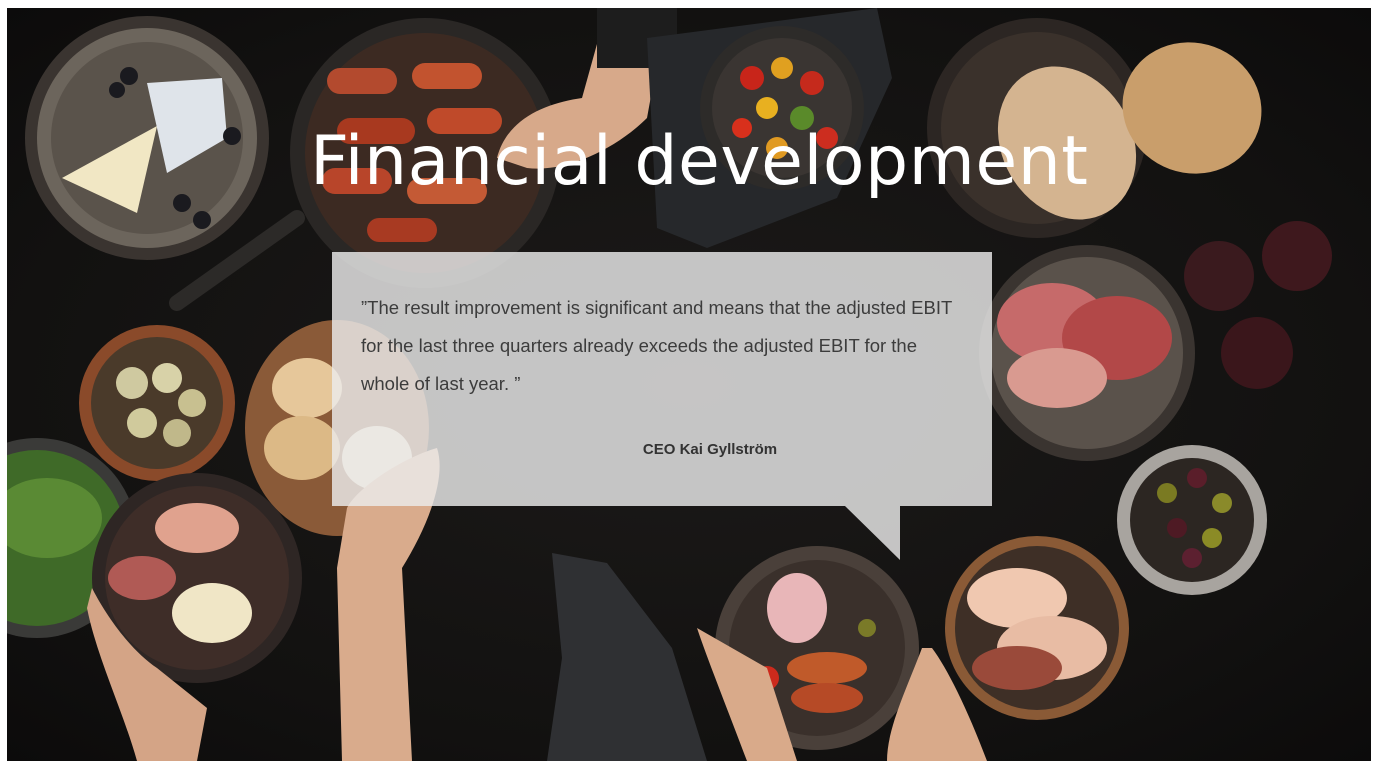 This screenshot has width=1377, height=769. I want to click on speech-bubble-tail, so click(872, 533).